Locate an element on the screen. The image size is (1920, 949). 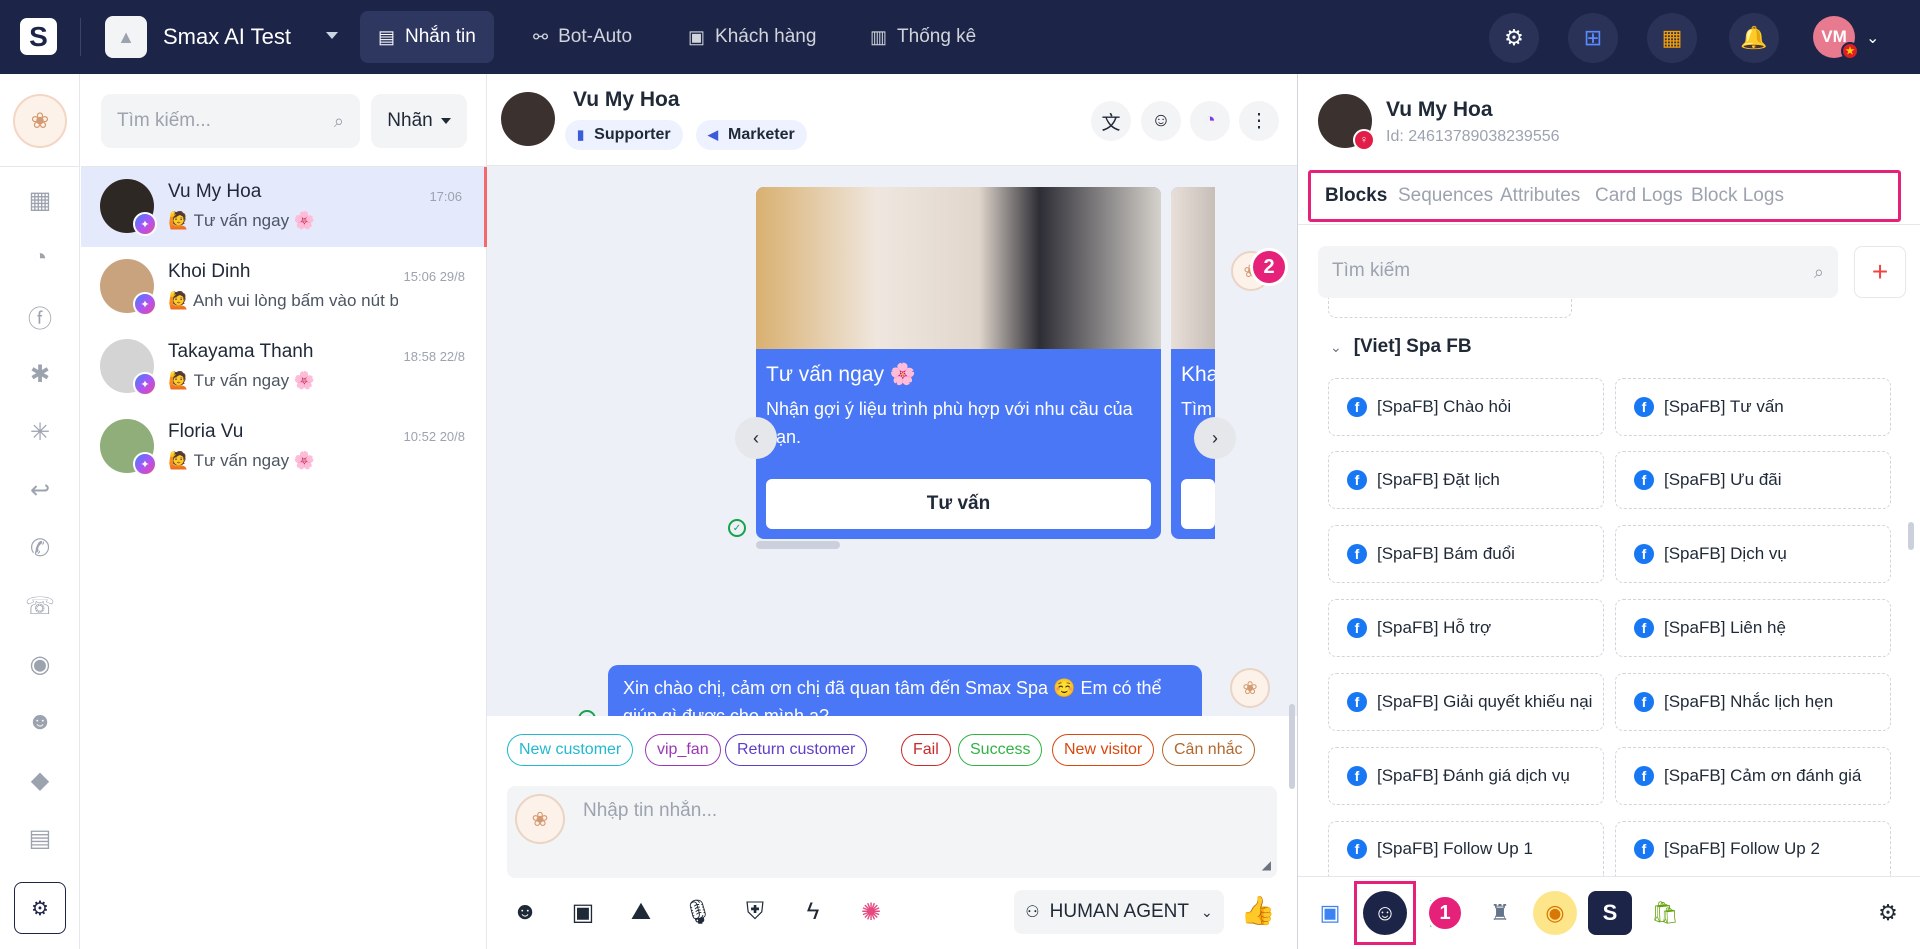
document-icon: ▤ is located at coordinates (40, 838).